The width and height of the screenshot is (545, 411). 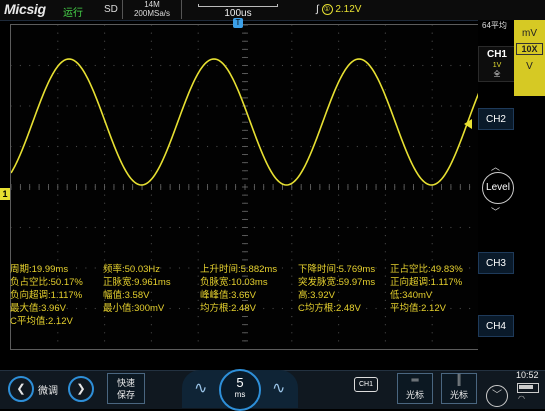 I want to click on measure-neg-duty: 负占空比:50.17%, so click(x=46, y=282).